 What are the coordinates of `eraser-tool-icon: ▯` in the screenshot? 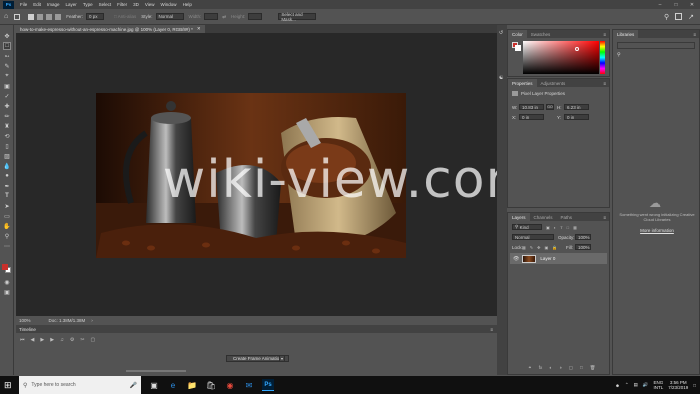 It's located at (7, 146).